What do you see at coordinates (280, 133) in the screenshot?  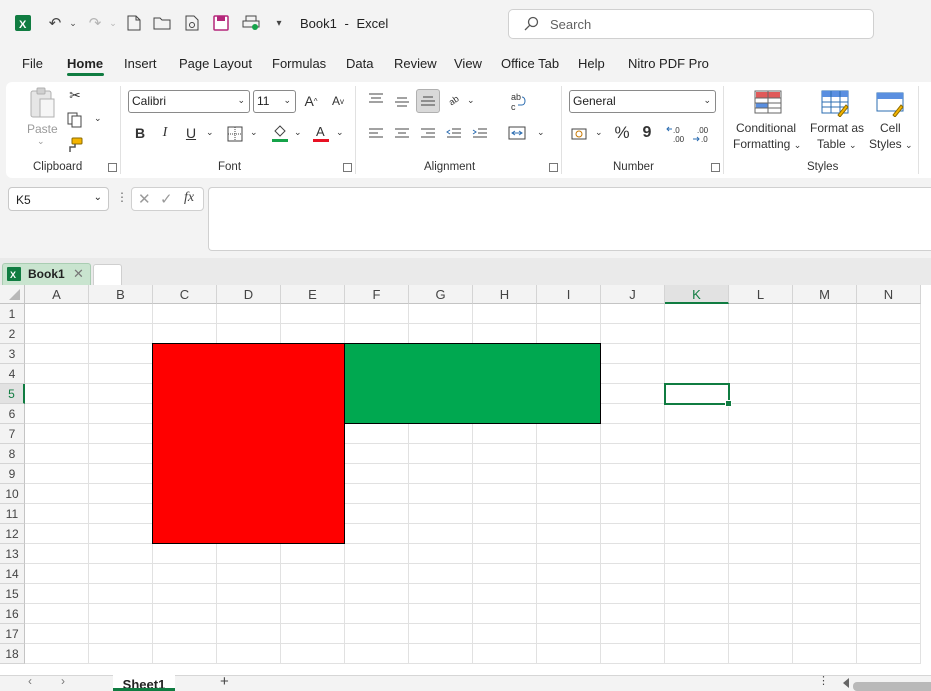 I see `fill-color-icon` at bounding box center [280, 133].